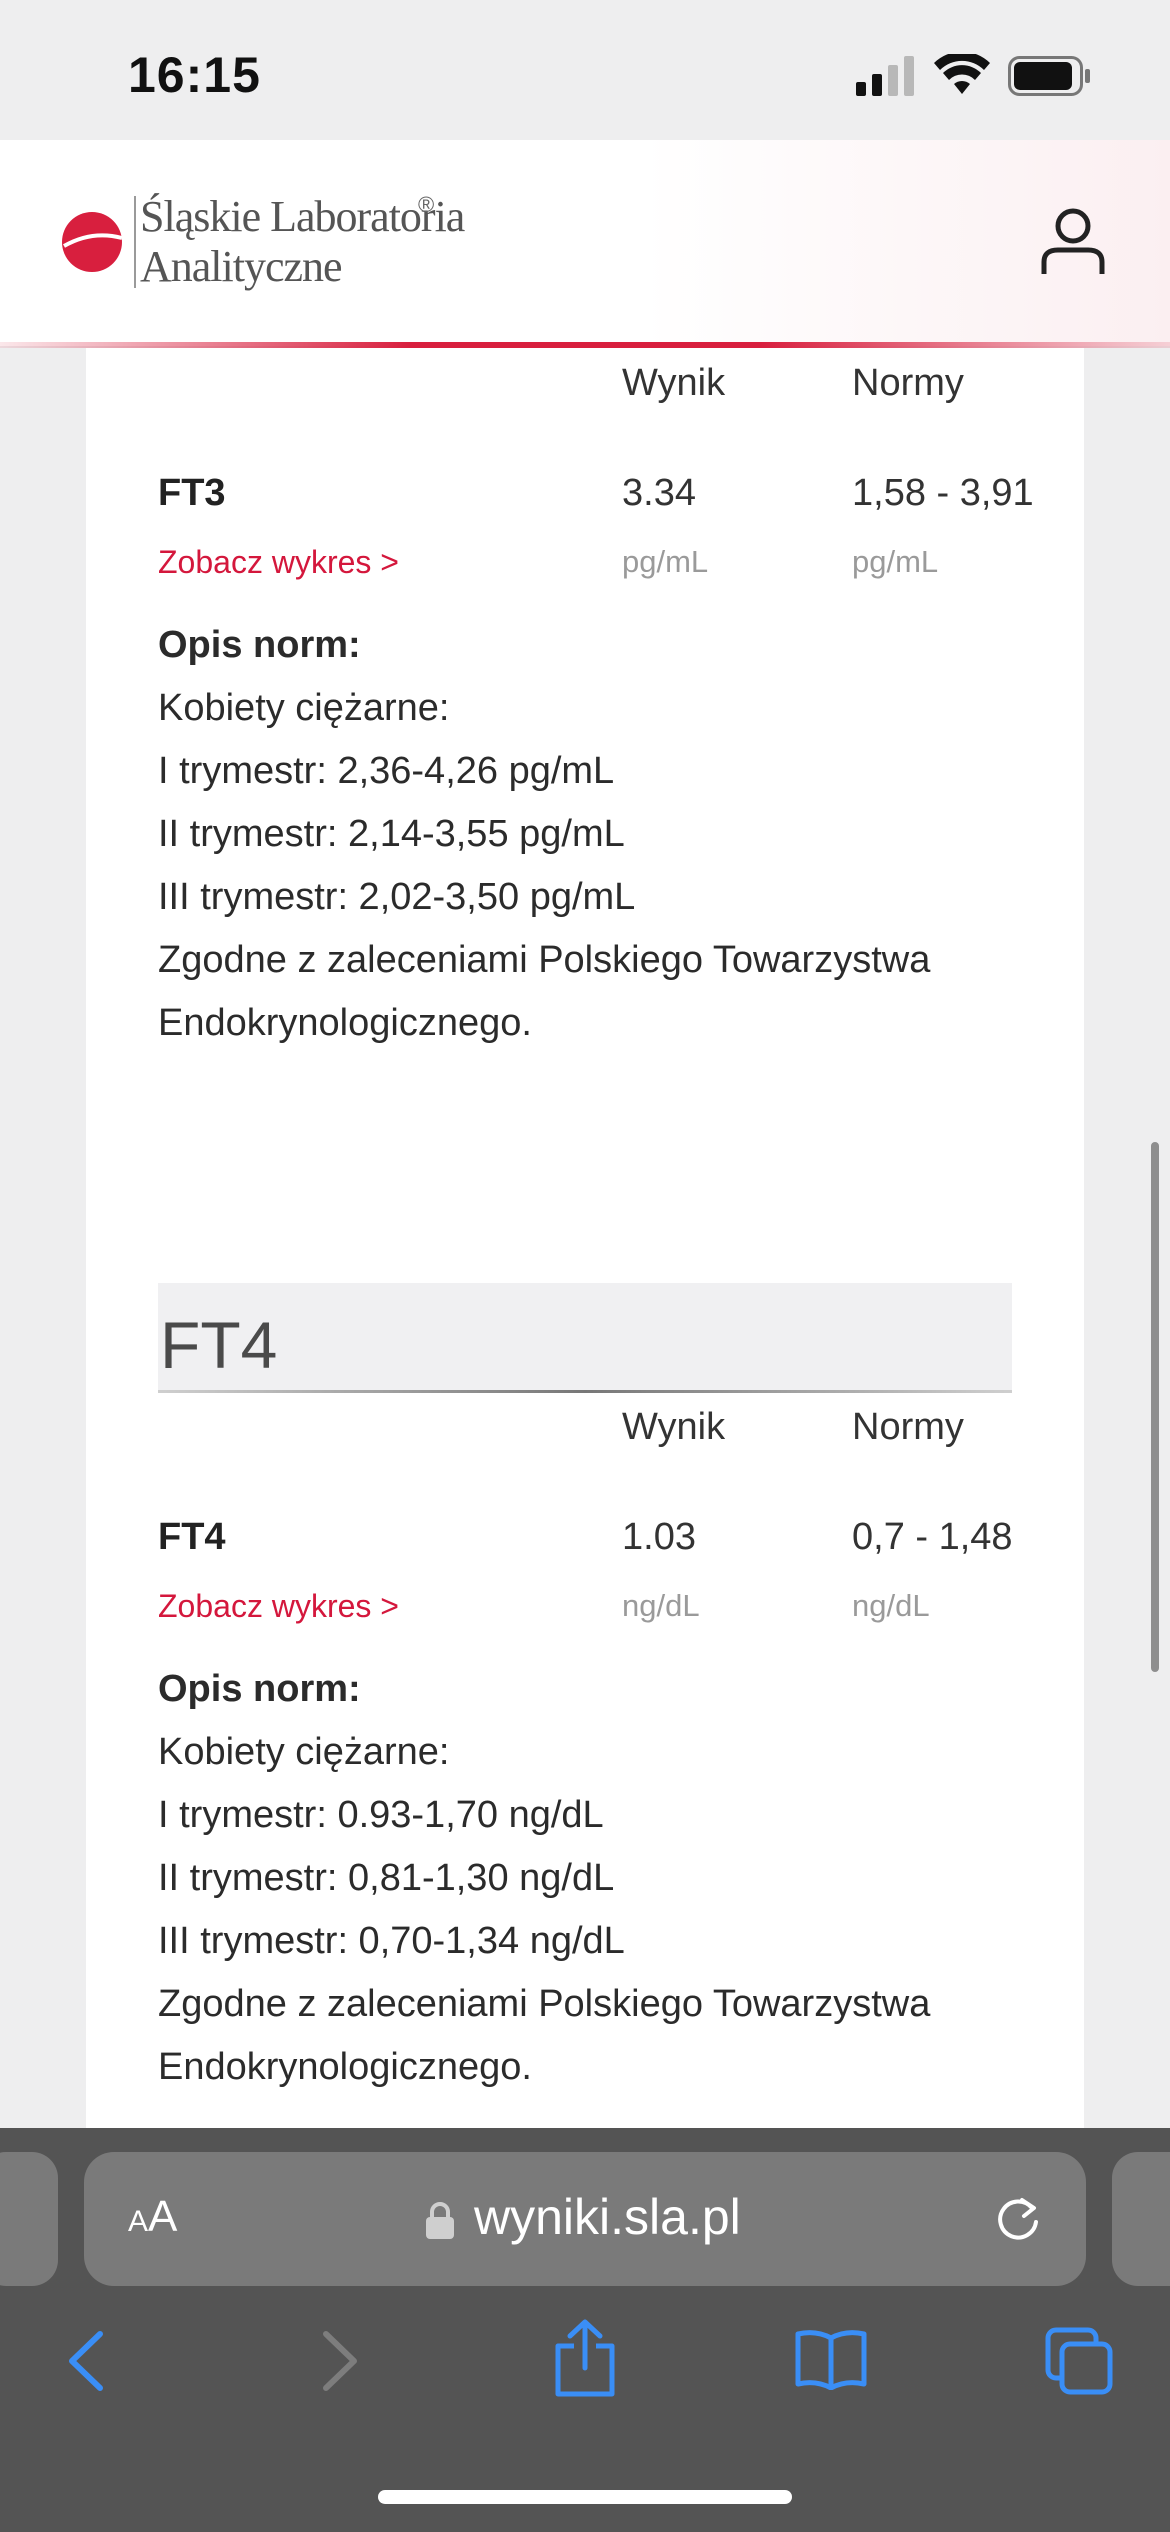 The height and width of the screenshot is (2532, 1170). I want to click on aa-small: A, so click(138, 2221).